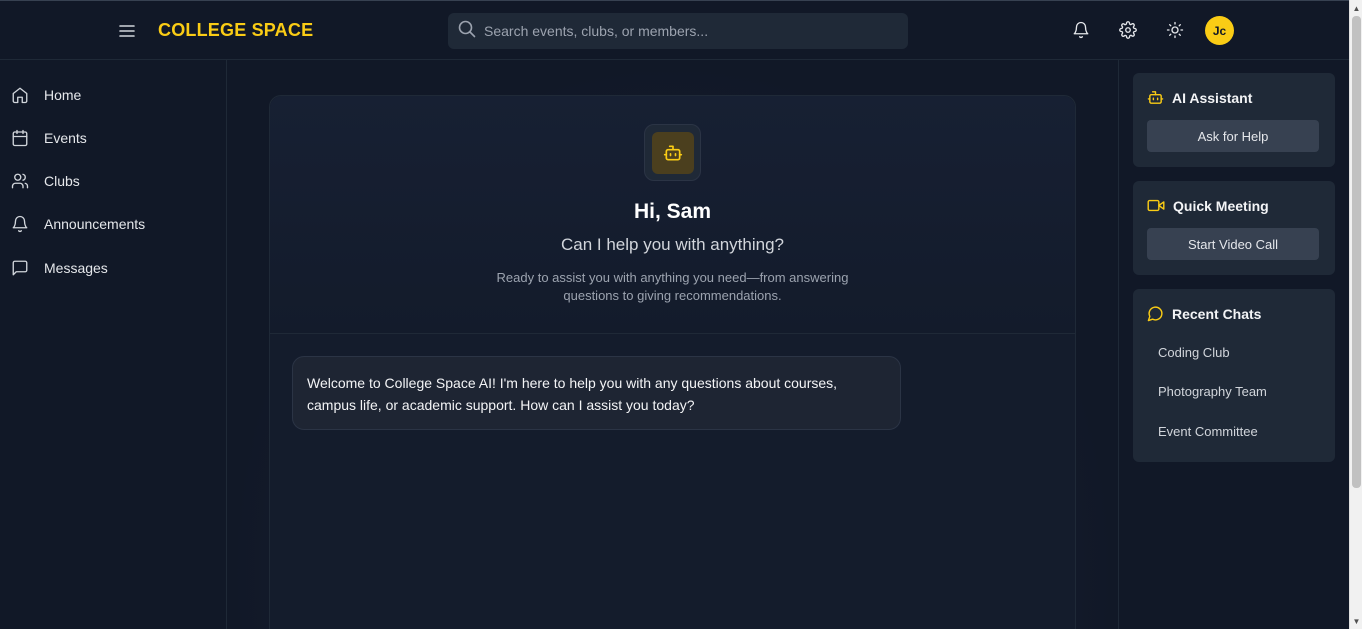 The height and width of the screenshot is (629, 1362). What do you see at coordinates (1219, 30) in the screenshot?
I see `user-avatar: Jc` at bounding box center [1219, 30].